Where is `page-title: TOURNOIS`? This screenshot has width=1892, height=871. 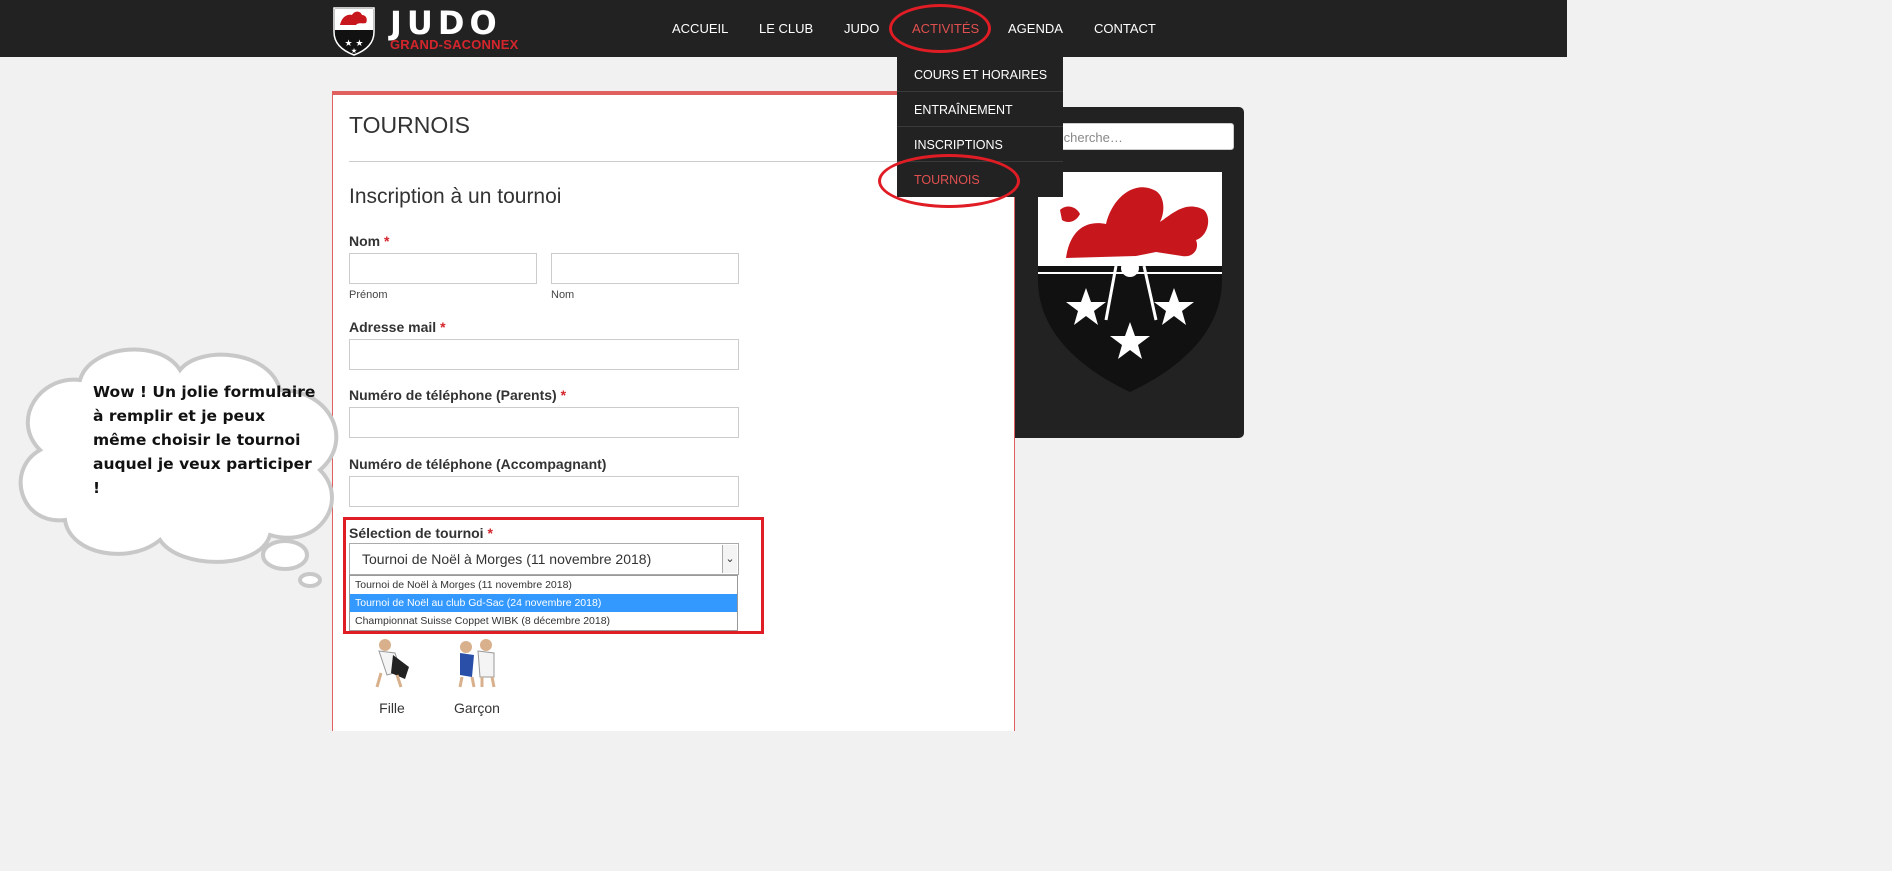
page-title: TOURNOIS is located at coordinates (409, 125).